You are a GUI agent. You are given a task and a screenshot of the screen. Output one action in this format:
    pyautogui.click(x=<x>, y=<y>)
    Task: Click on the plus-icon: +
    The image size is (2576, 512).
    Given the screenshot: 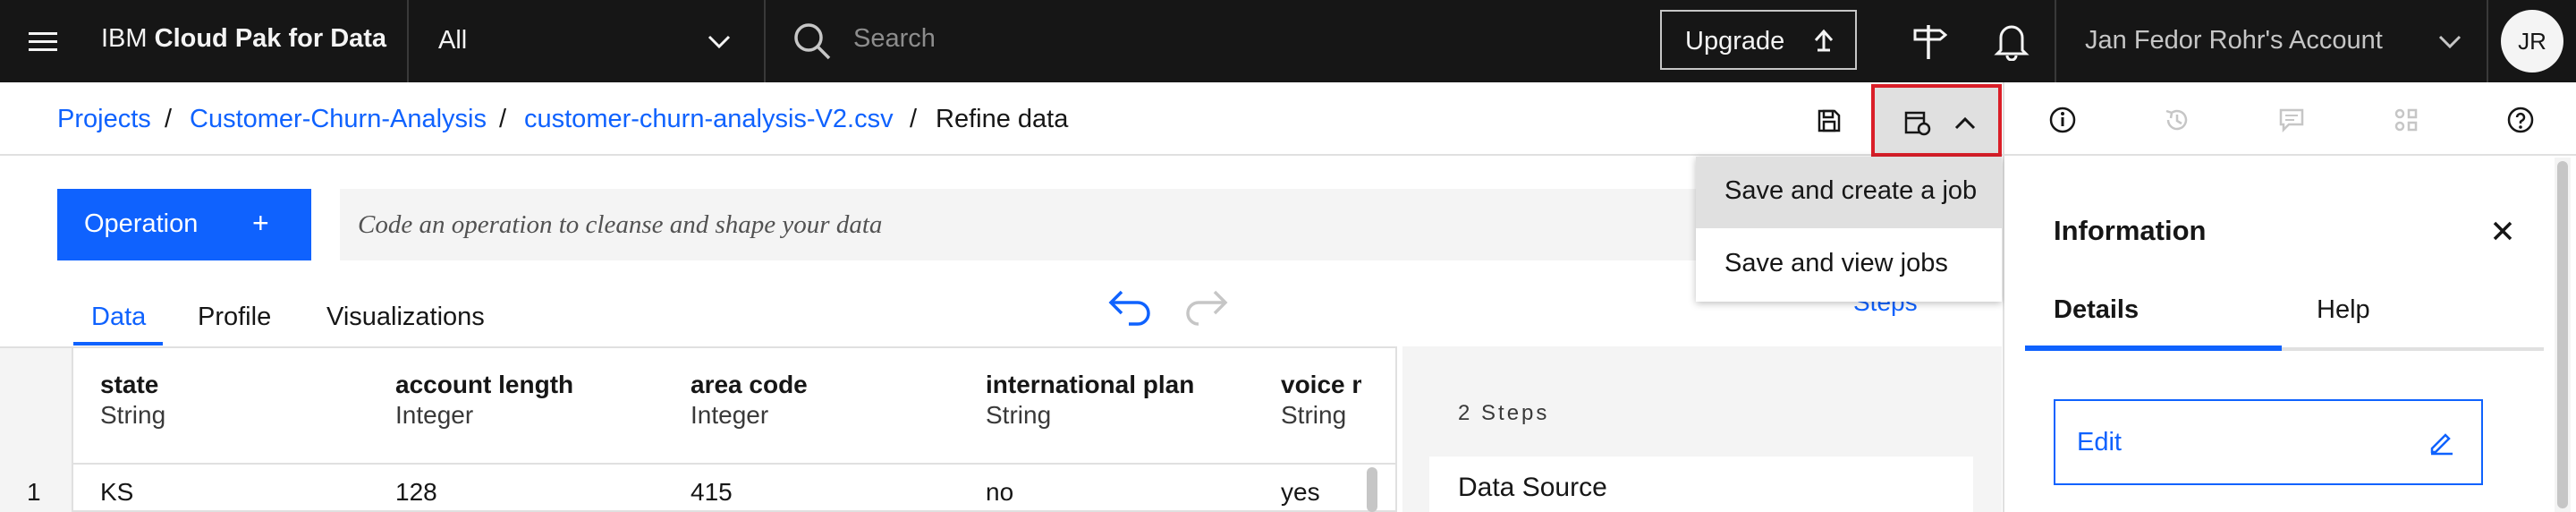 What is the action you would take?
    pyautogui.click(x=260, y=223)
    